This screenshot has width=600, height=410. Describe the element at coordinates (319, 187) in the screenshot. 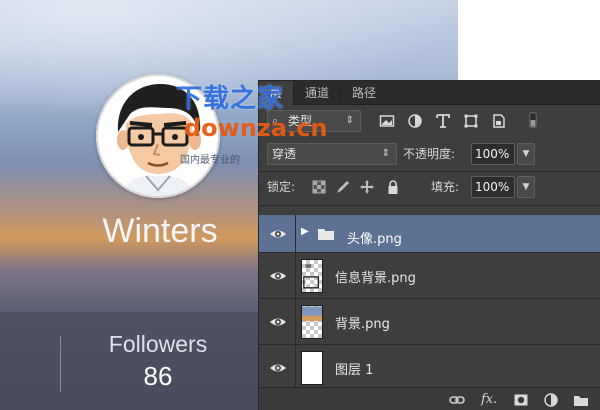

I see `lock-transparent-pixels-icon` at that location.